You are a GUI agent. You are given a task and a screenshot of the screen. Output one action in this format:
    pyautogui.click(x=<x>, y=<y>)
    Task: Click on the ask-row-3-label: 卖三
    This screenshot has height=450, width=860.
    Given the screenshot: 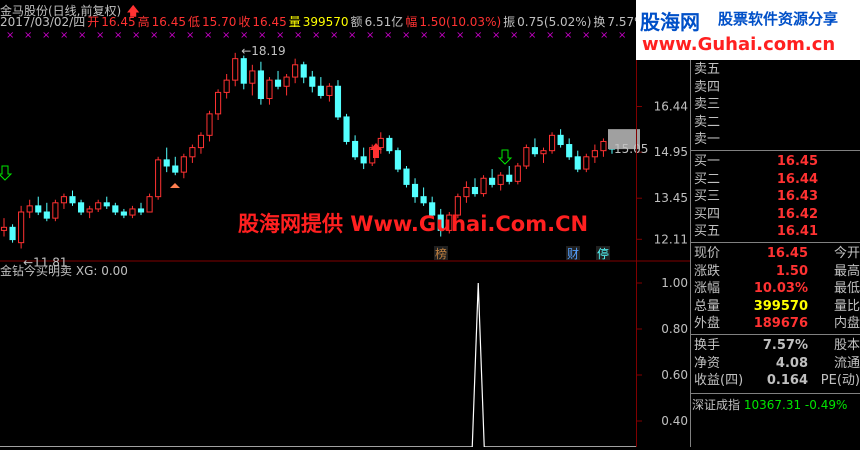 What is the action you would take?
    pyautogui.click(x=707, y=105)
    